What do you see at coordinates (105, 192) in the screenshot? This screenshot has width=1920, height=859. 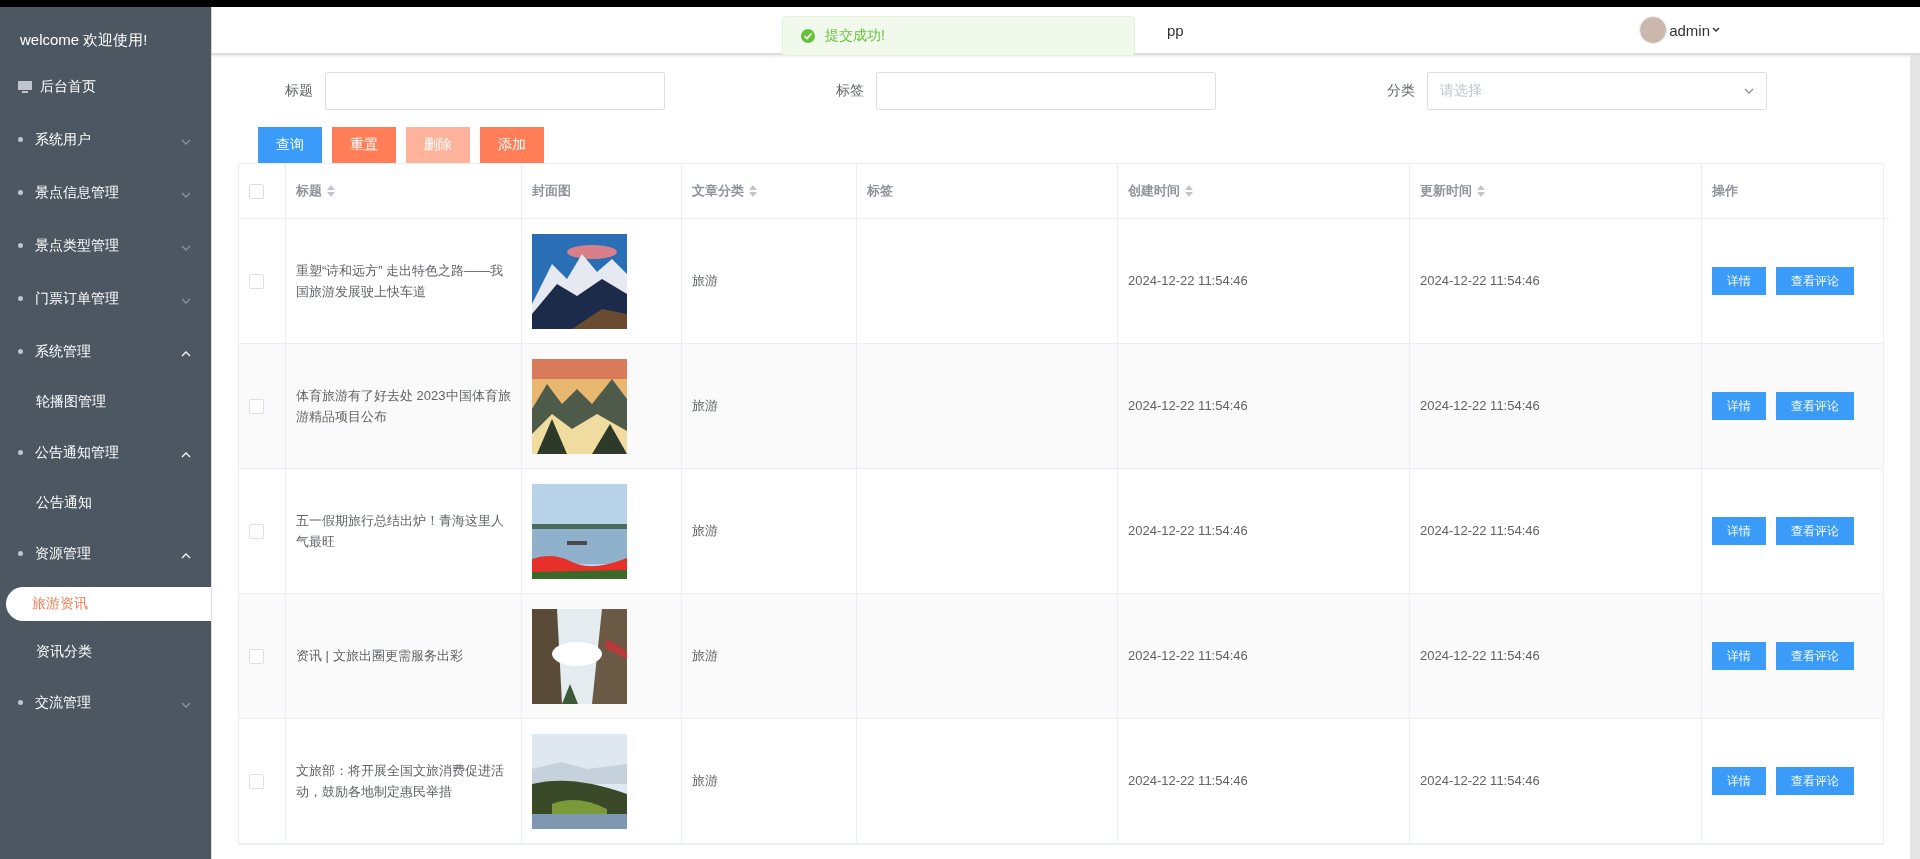 I see `sidebar-item: 景点信息管理` at bounding box center [105, 192].